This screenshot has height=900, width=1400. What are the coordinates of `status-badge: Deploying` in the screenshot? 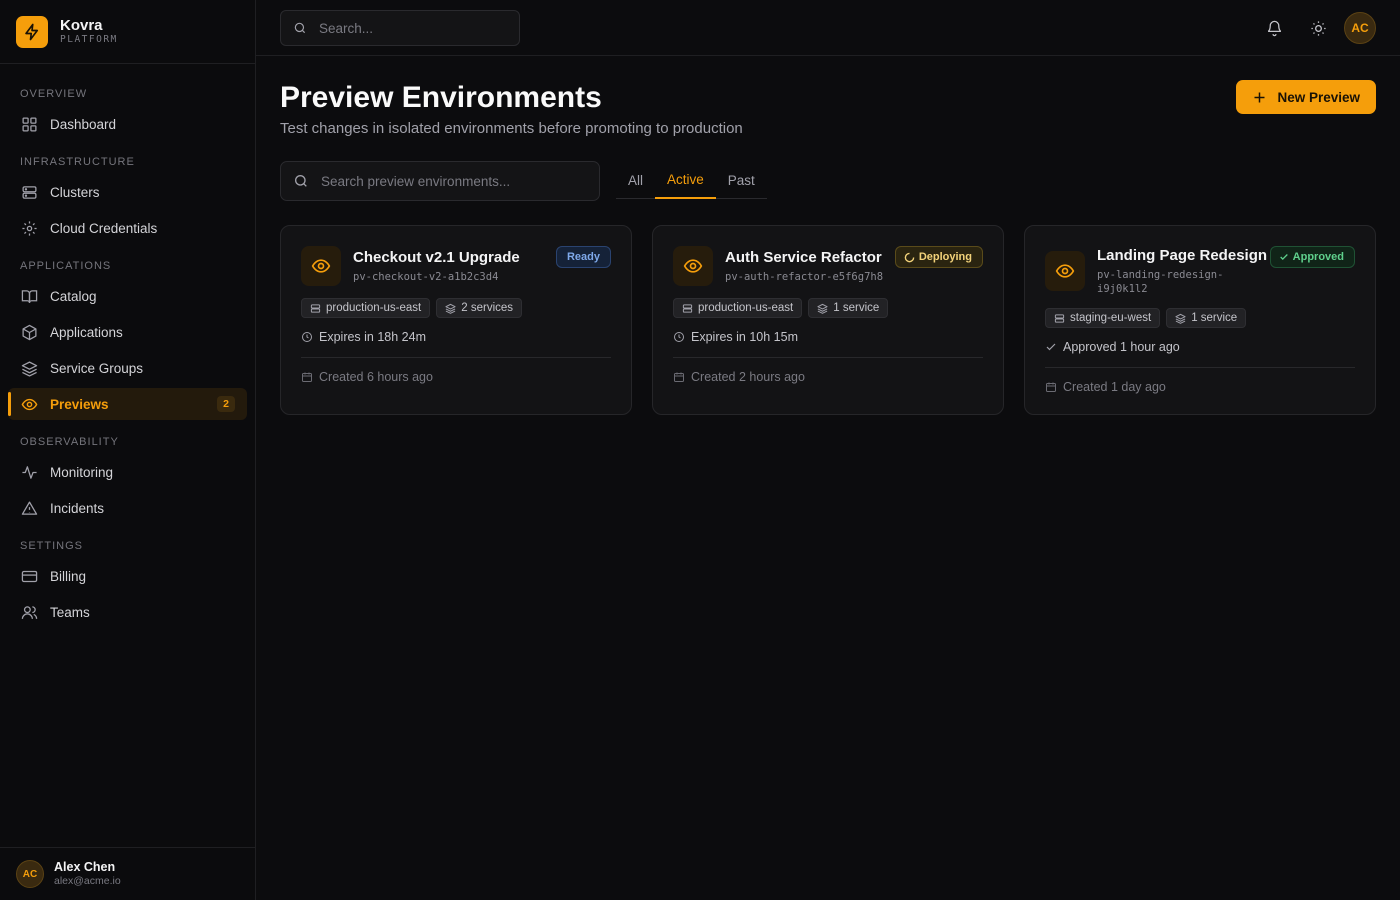 It's located at (938, 257).